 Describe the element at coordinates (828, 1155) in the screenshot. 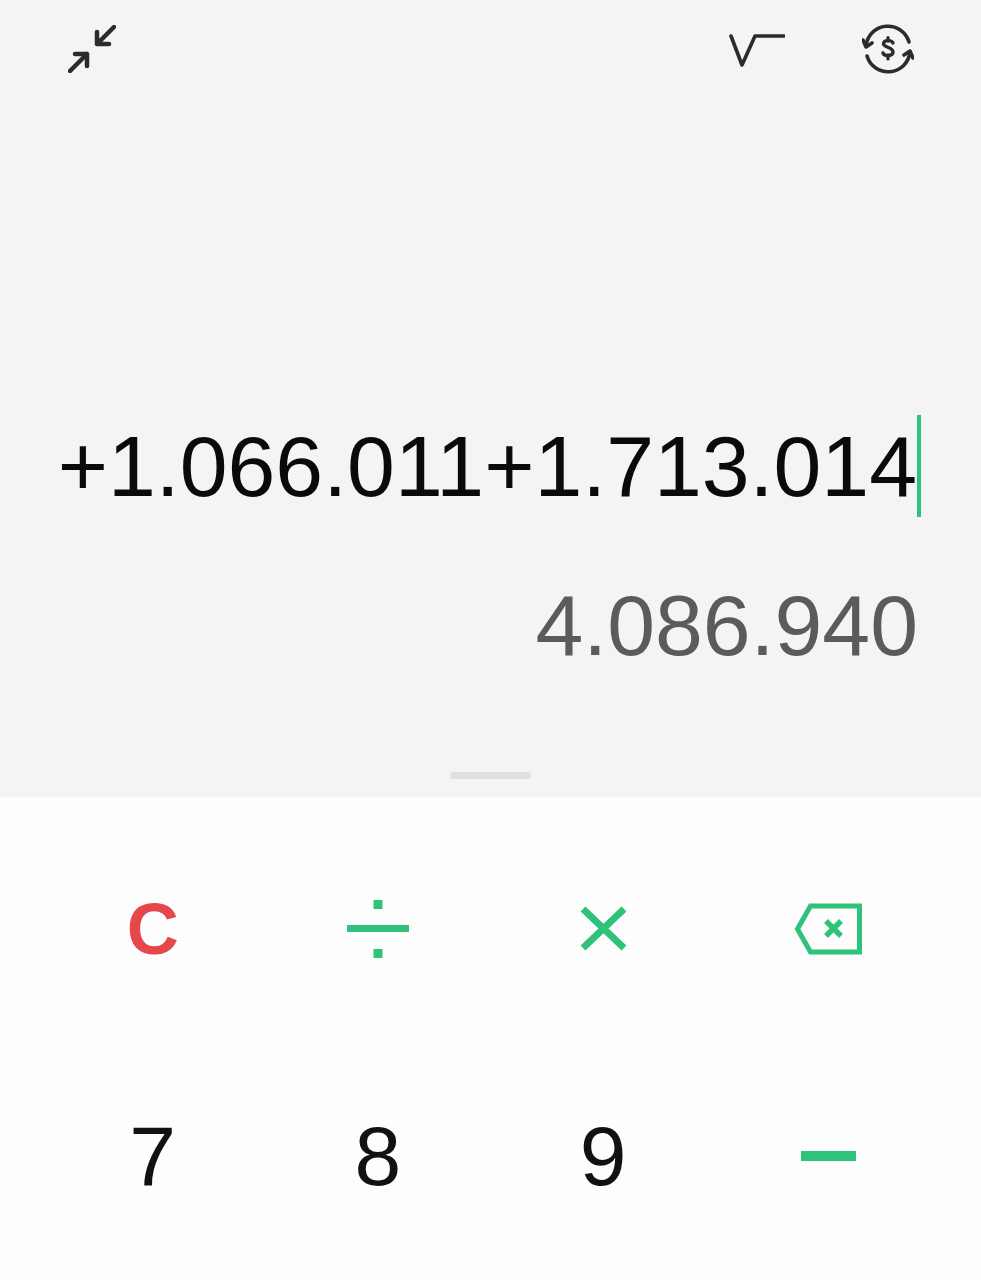

I see `minus-icon` at that location.